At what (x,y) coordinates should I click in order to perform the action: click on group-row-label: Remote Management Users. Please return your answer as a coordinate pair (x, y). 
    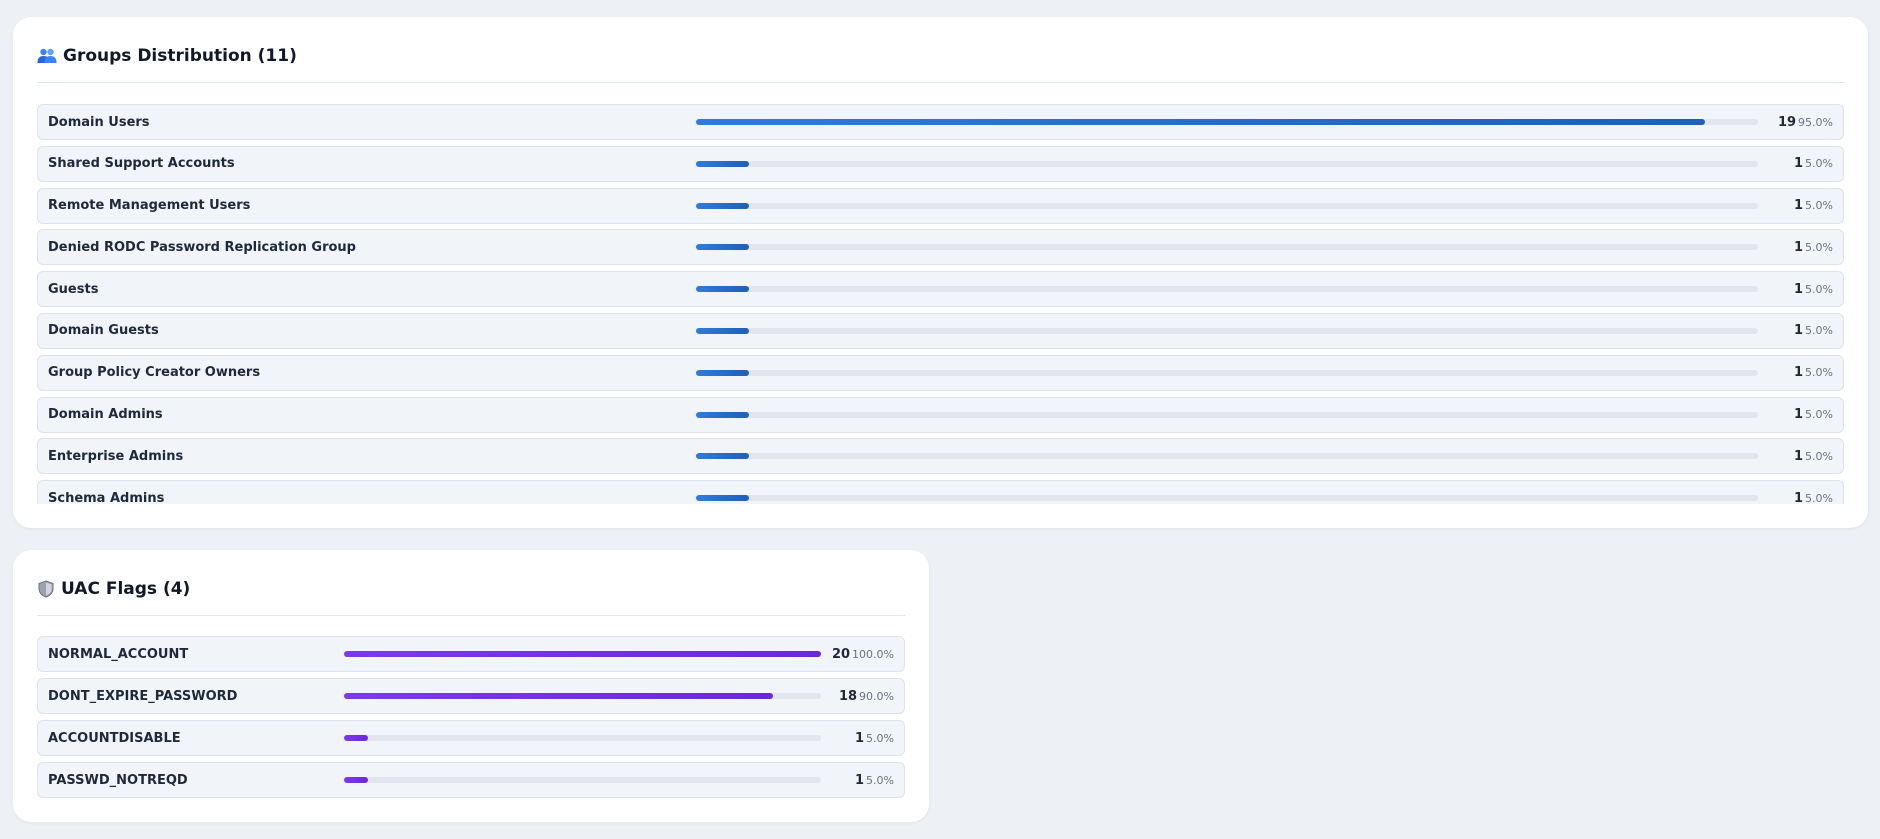
    Looking at the image, I should click on (149, 206).